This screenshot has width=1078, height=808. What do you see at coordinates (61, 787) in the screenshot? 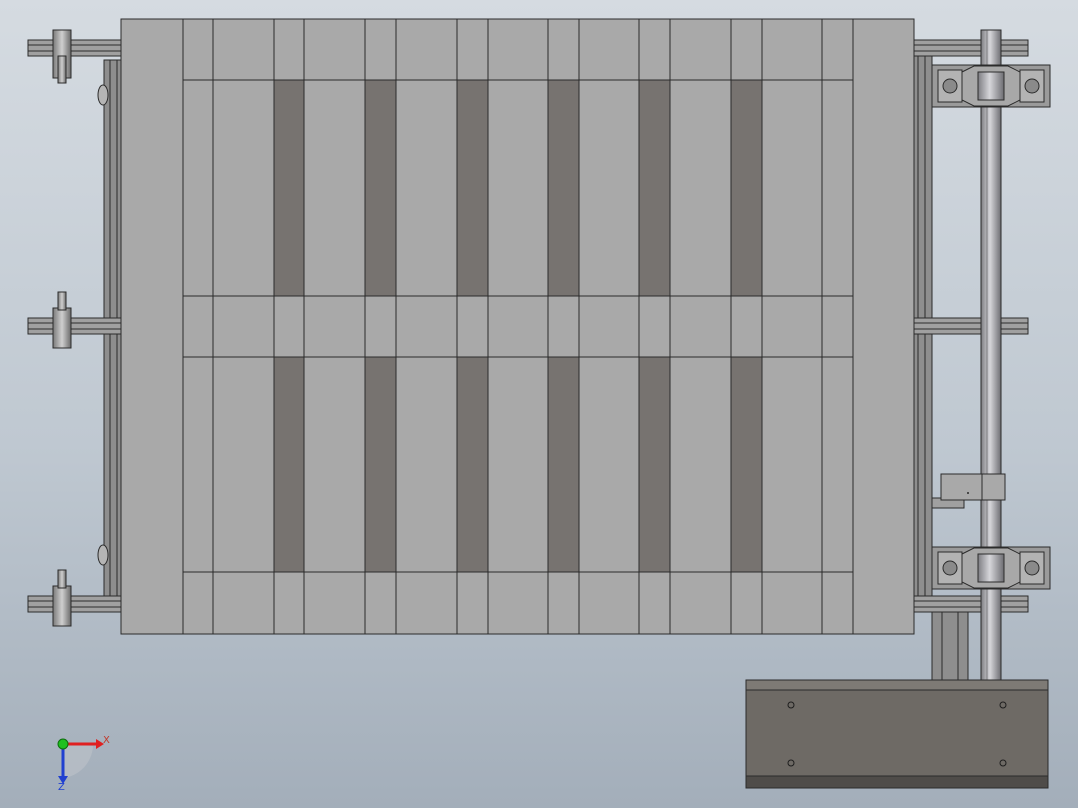
I see `z-axis-label: Z` at bounding box center [61, 787].